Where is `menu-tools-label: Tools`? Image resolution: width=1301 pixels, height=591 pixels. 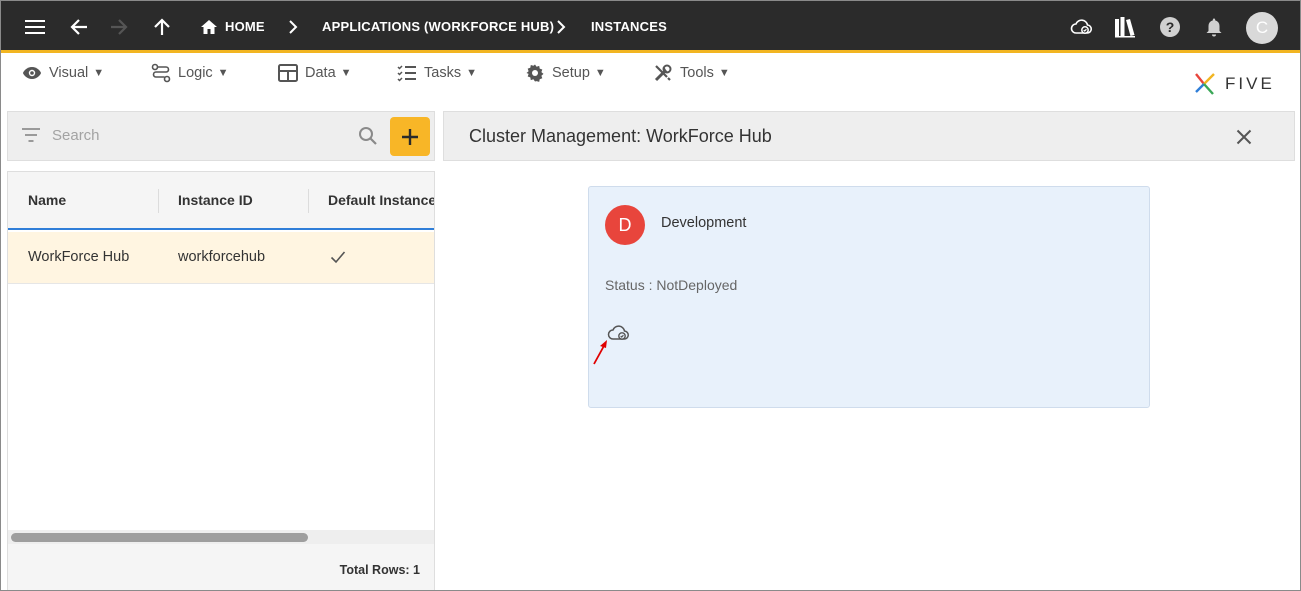 menu-tools-label: Tools is located at coordinates (697, 73).